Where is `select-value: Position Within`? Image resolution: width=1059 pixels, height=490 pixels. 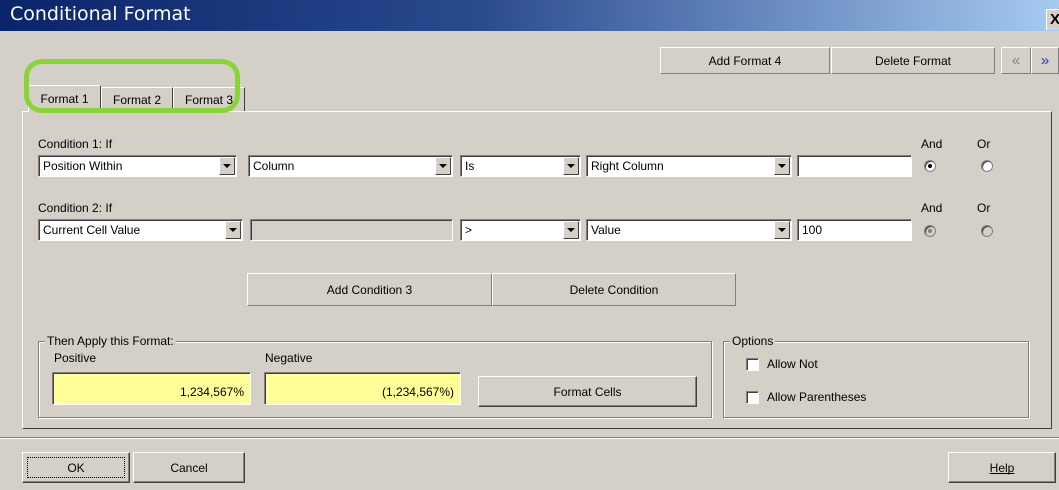 select-value: Position Within is located at coordinates (83, 166).